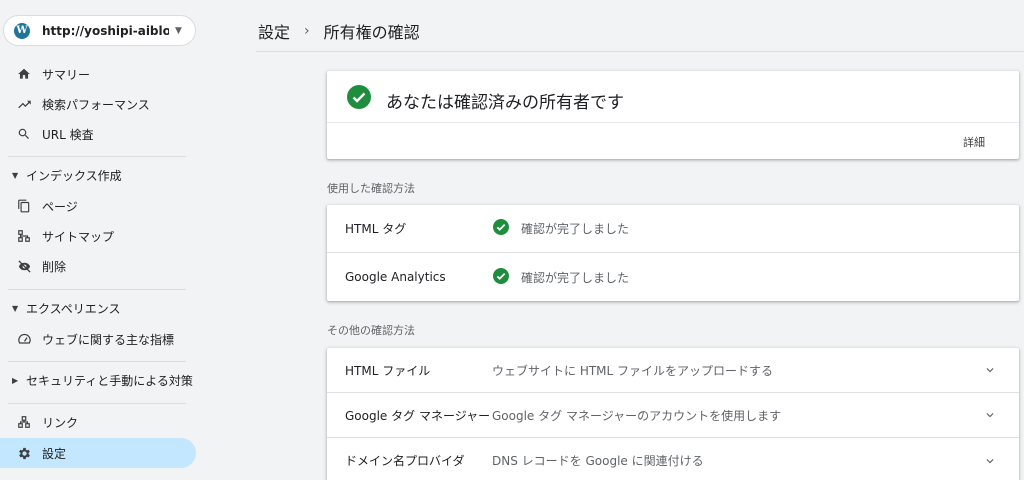  I want to click on nav-summary-label: サマリー, so click(66, 74).